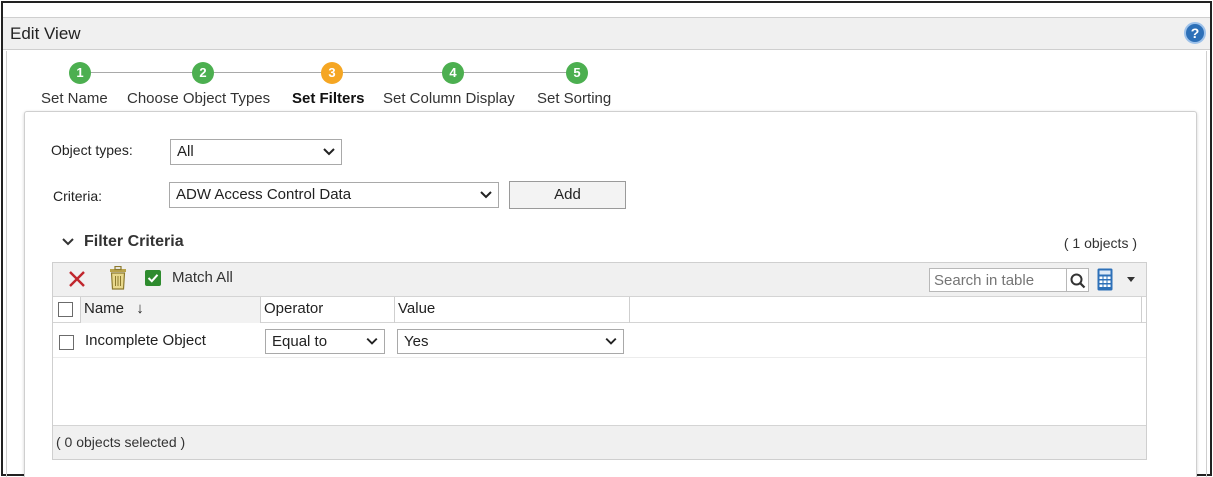  What do you see at coordinates (1206, 264) in the screenshot?
I see `right-border` at bounding box center [1206, 264].